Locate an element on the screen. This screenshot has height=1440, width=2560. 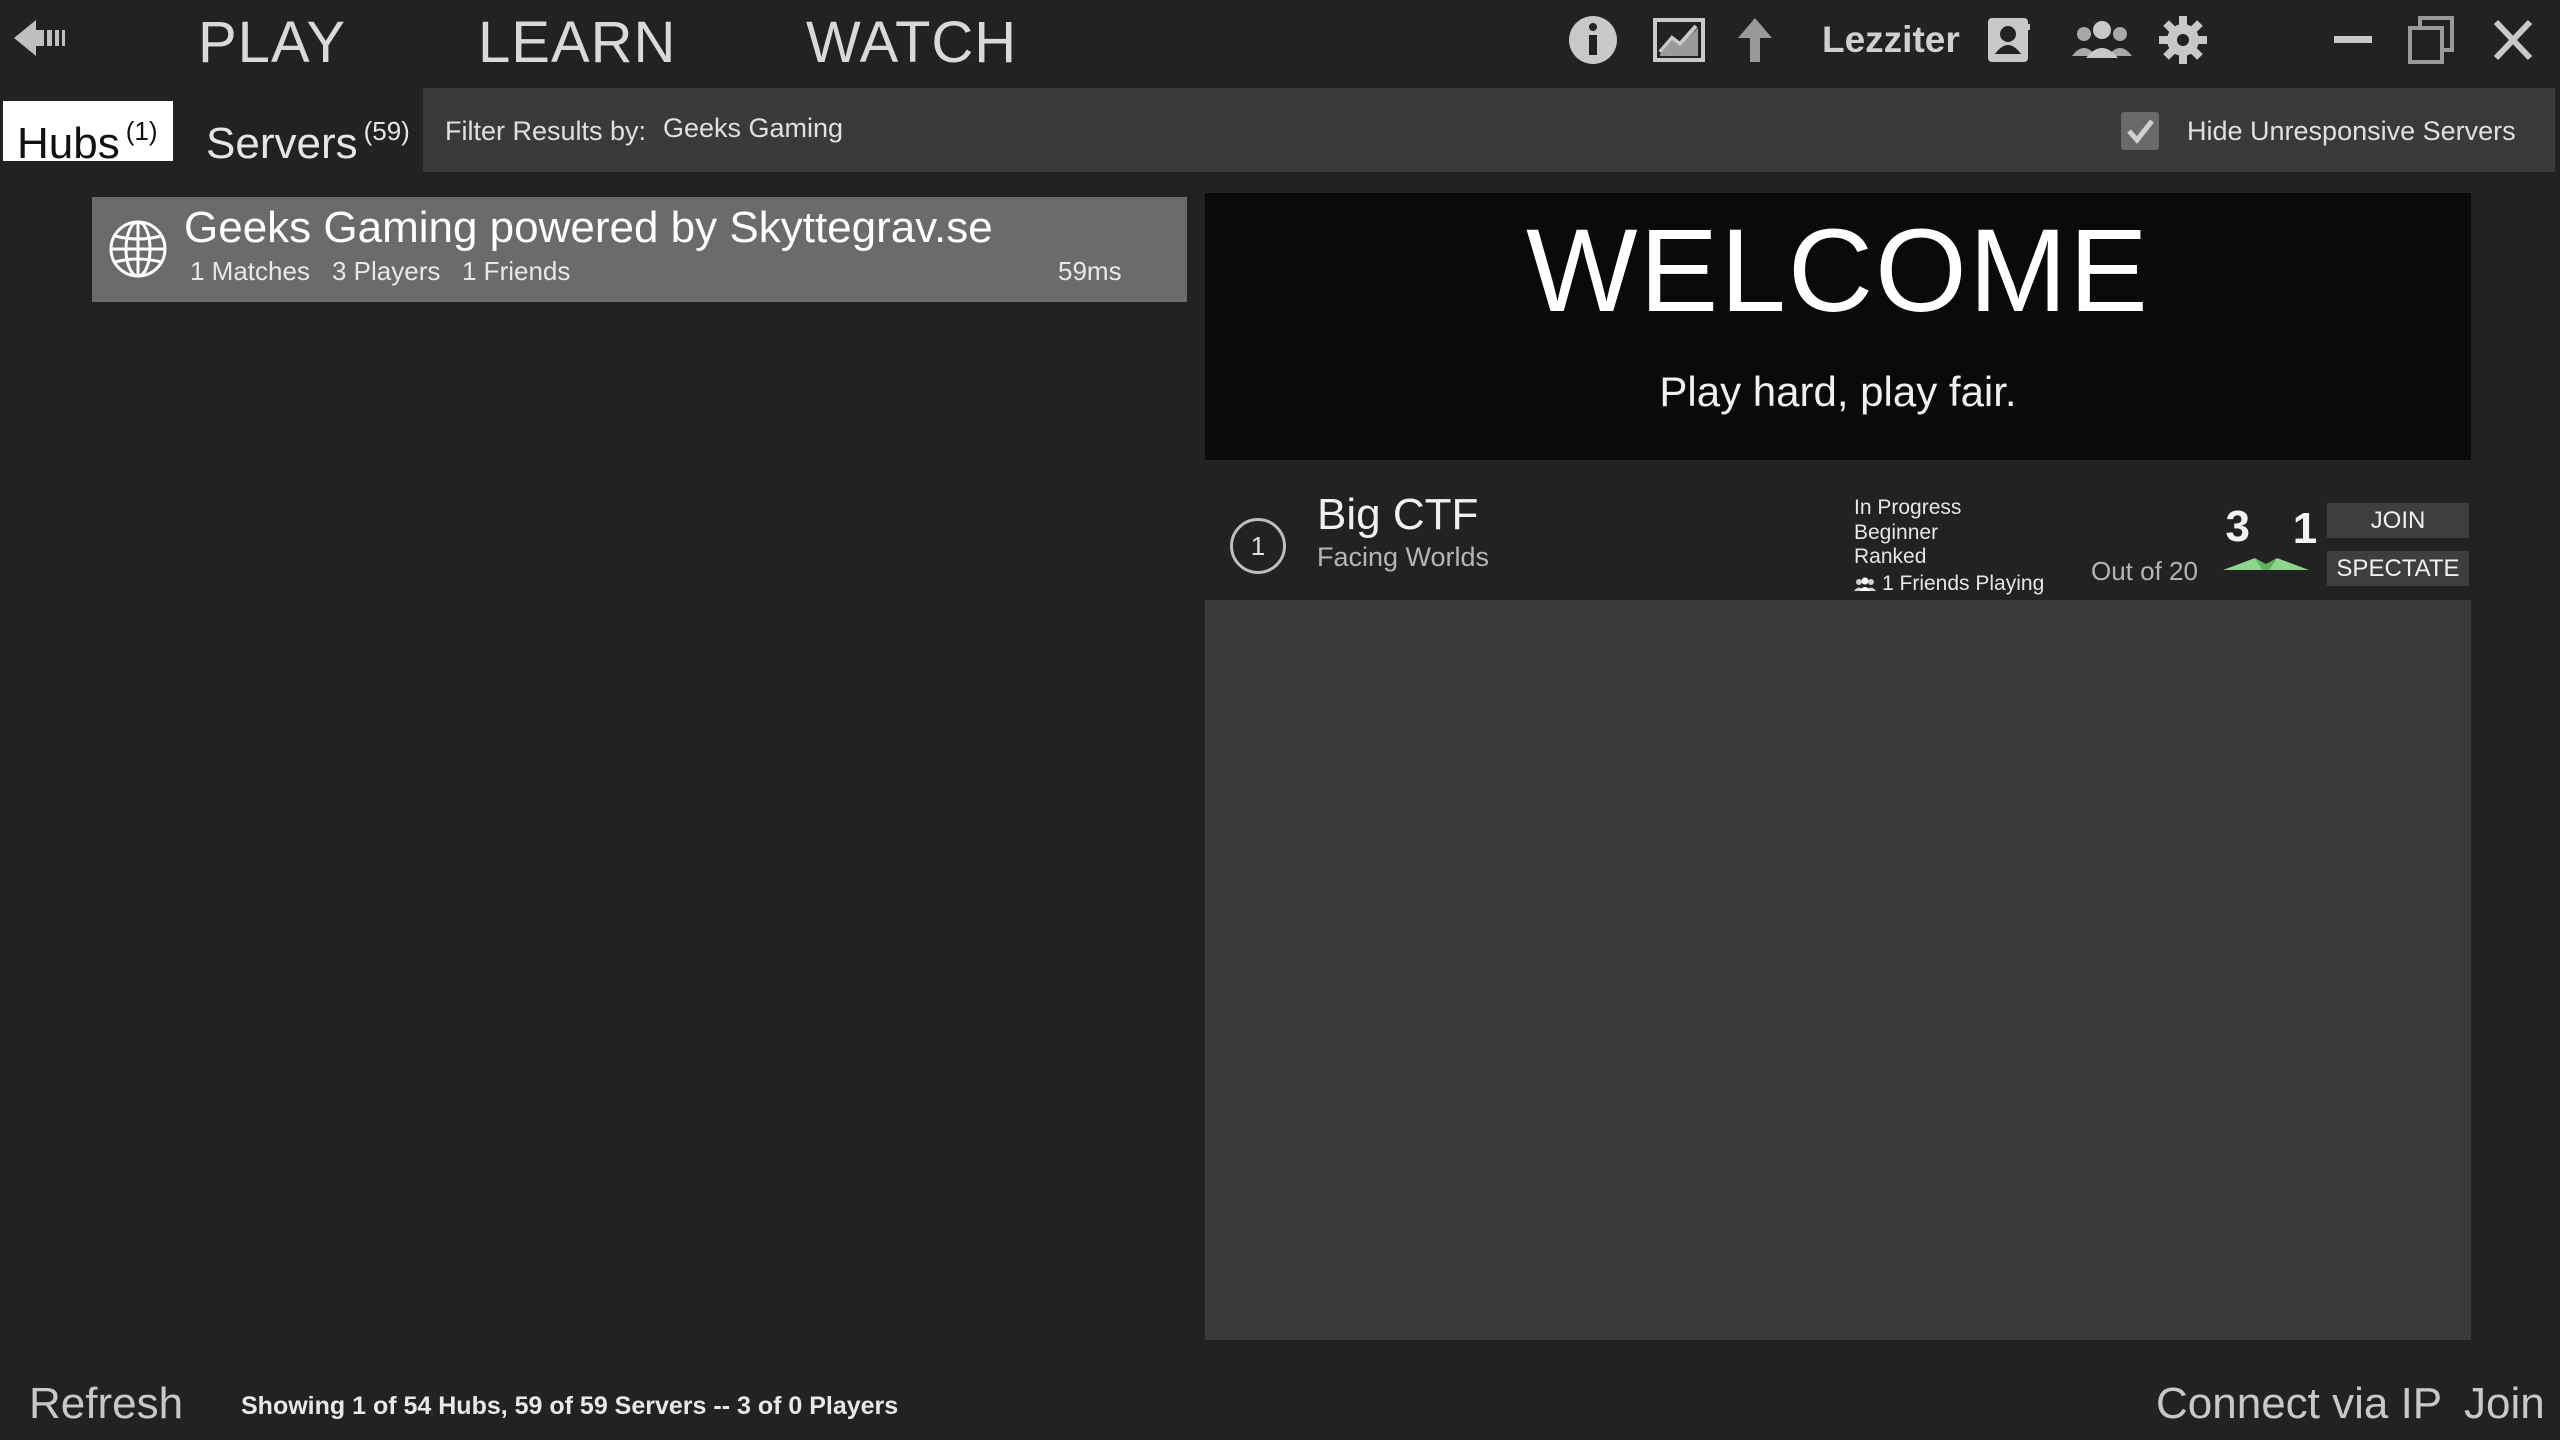
profile-icon is located at coordinates (2009, 40).